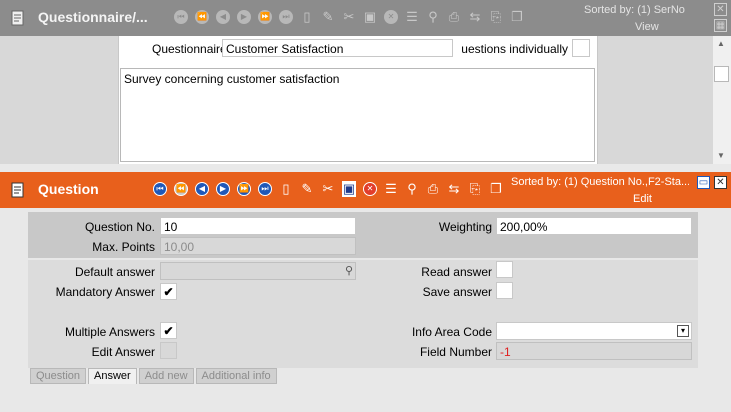 The height and width of the screenshot is (412, 731). What do you see at coordinates (683, 331) in the screenshot?
I see `dropdown-arrow-icon: ▾` at bounding box center [683, 331].